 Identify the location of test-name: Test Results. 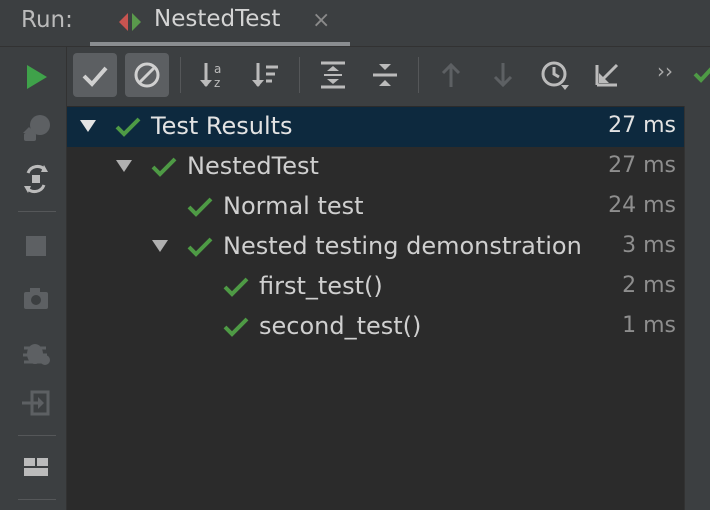
(222, 126).